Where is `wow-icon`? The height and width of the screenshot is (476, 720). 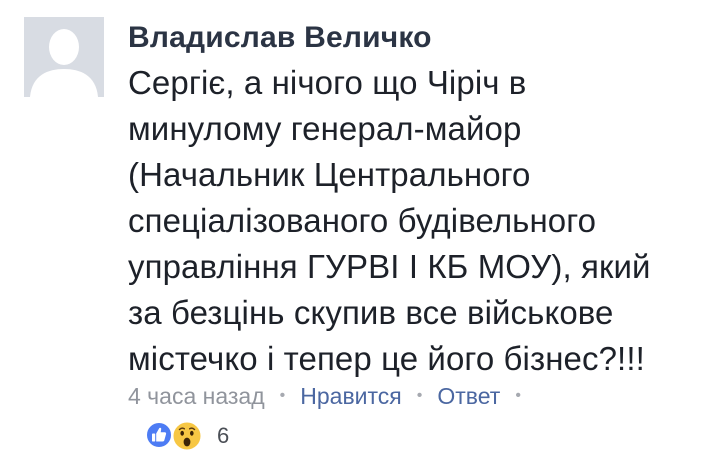 wow-icon is located at coordinates (187, 436).